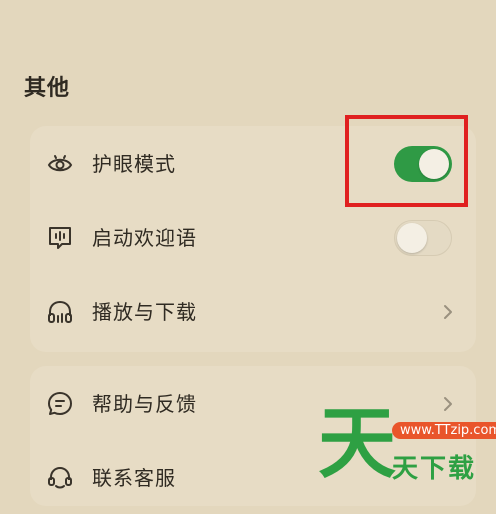 This screenshot has width=496, height=514. Describe the element at coordinates (60, 403) in the screenshot. I see `feedback-icon` at that location.